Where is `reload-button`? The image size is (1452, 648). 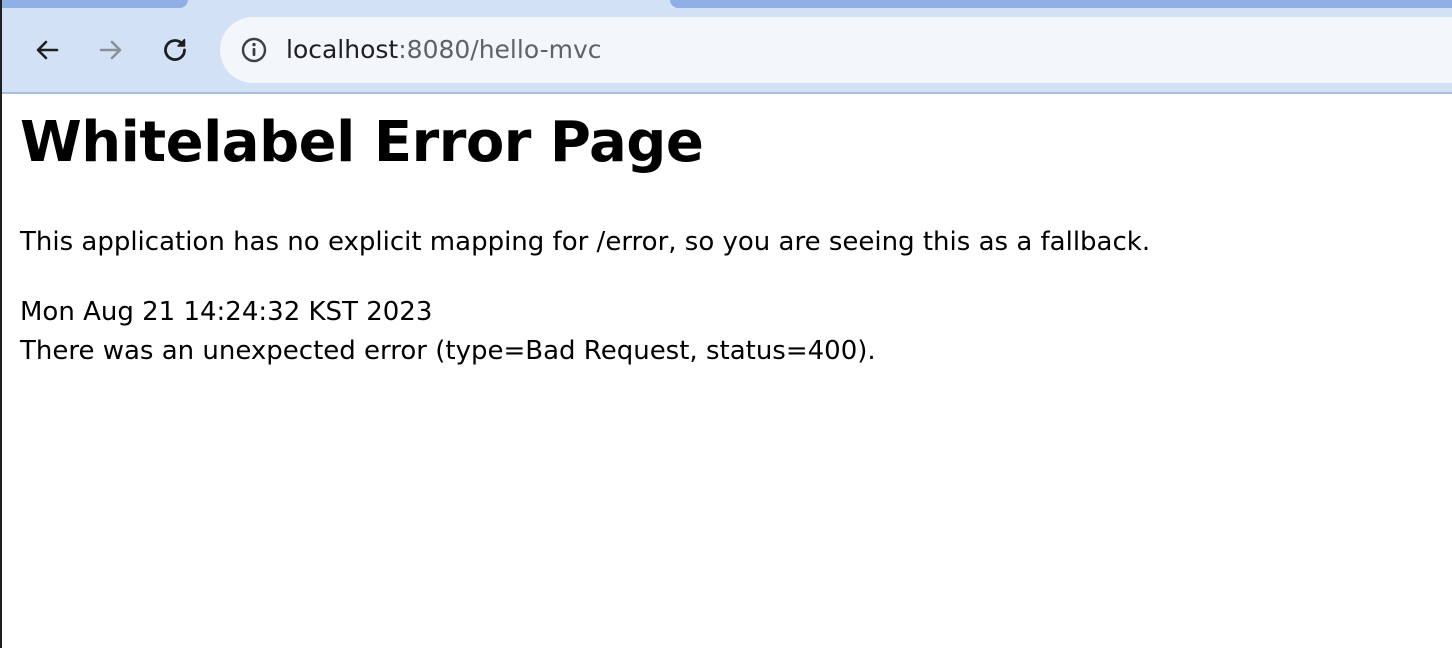
reload-button is located at coordinates (175, 50).